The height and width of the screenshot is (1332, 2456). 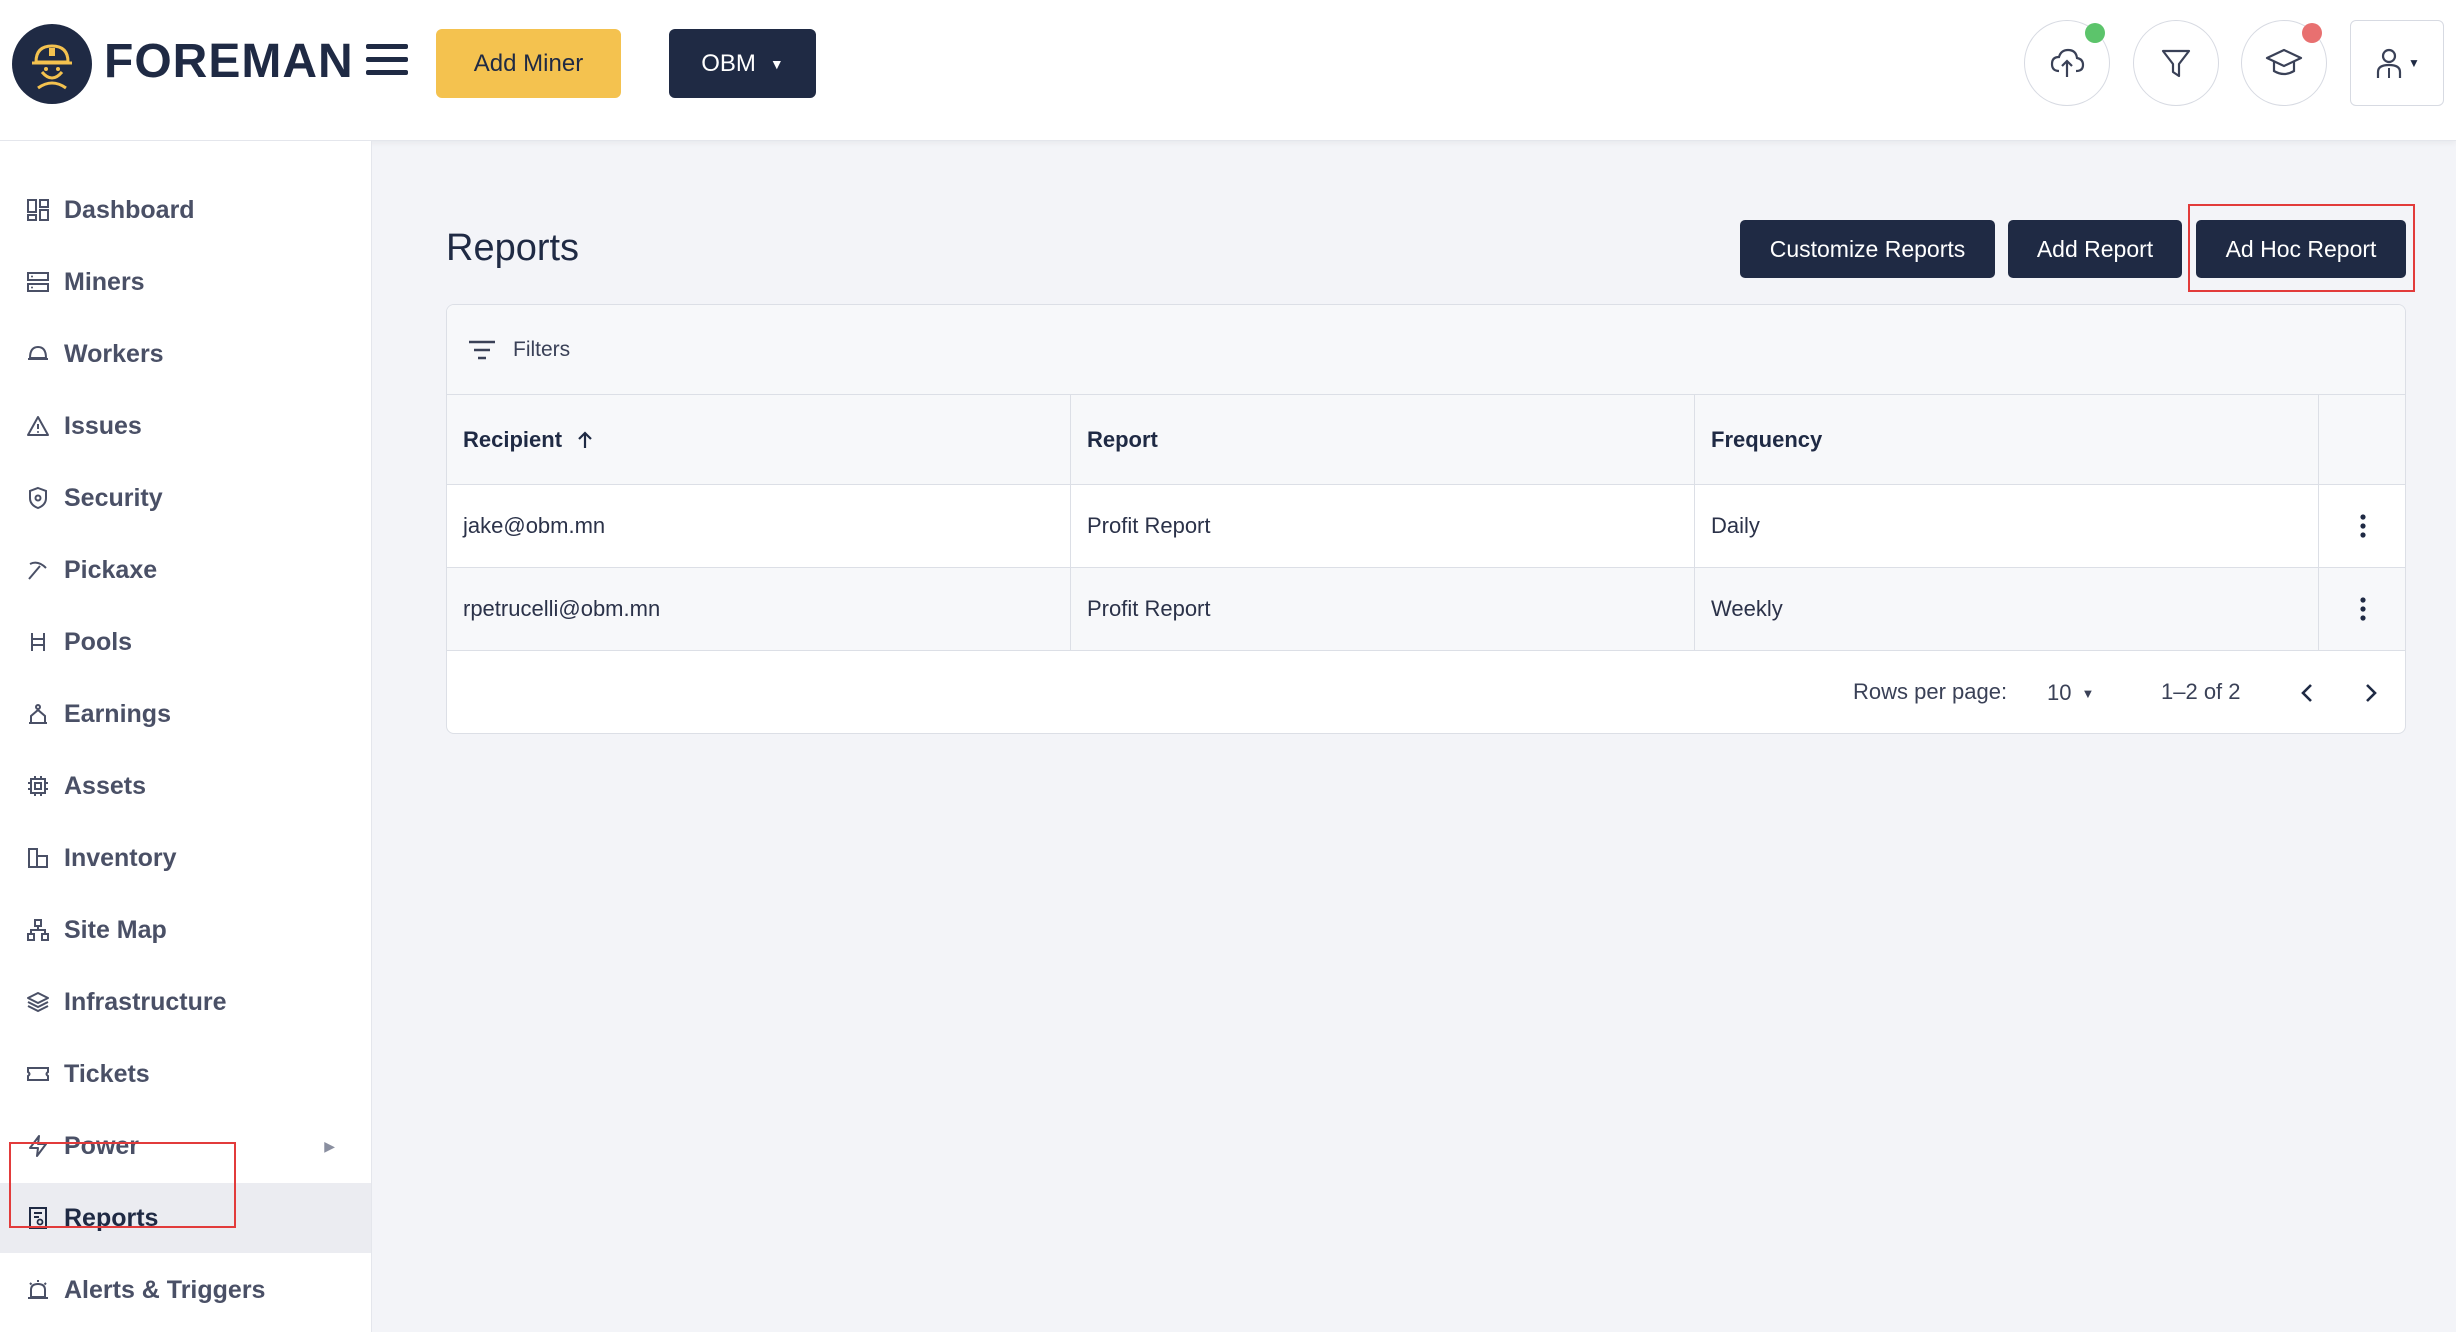 I want to click on sidebar-item-label: Earnings, so click(x=117, y=713).